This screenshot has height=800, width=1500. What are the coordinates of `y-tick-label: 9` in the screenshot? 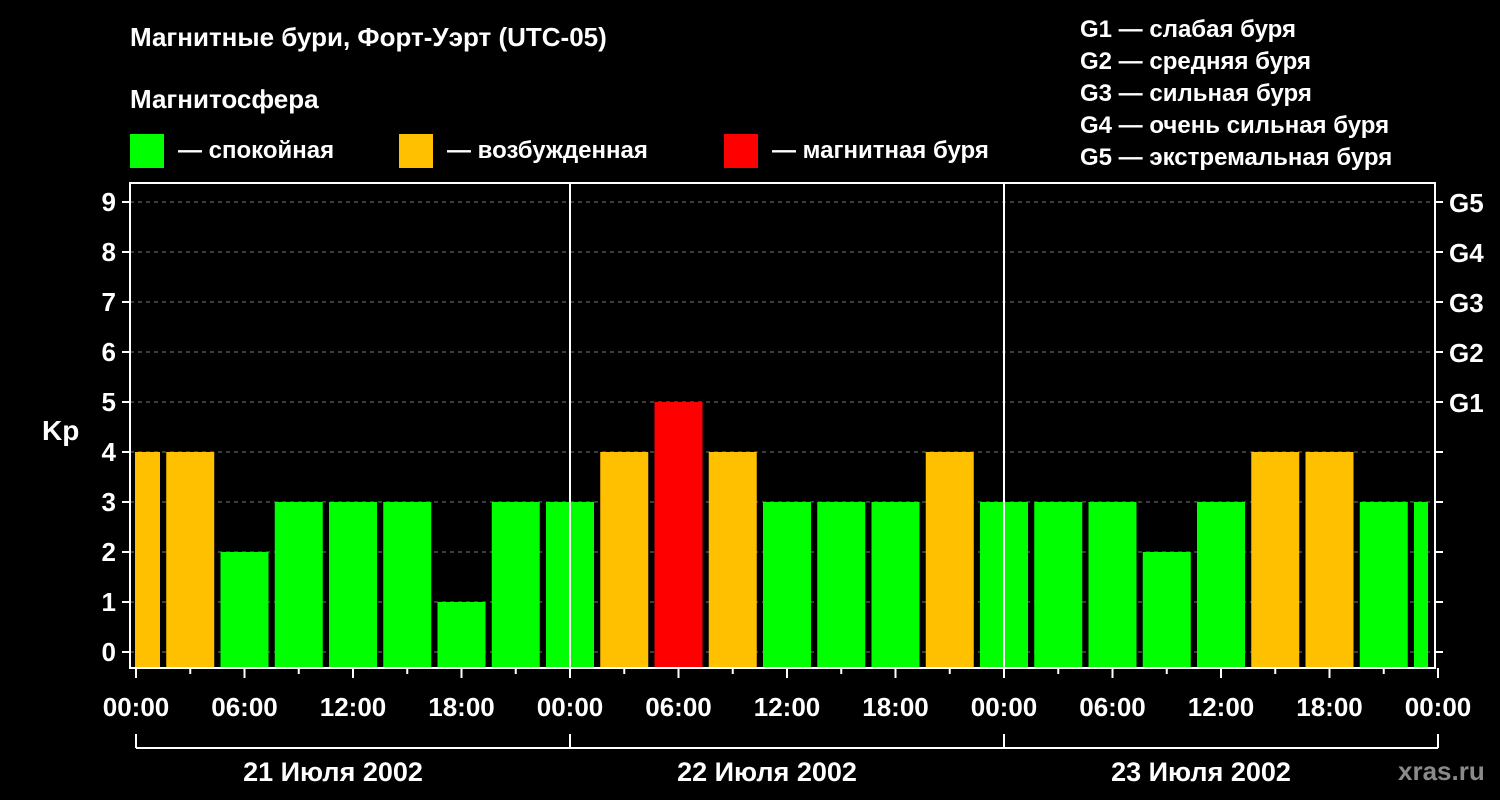 It's located at (109, 202).